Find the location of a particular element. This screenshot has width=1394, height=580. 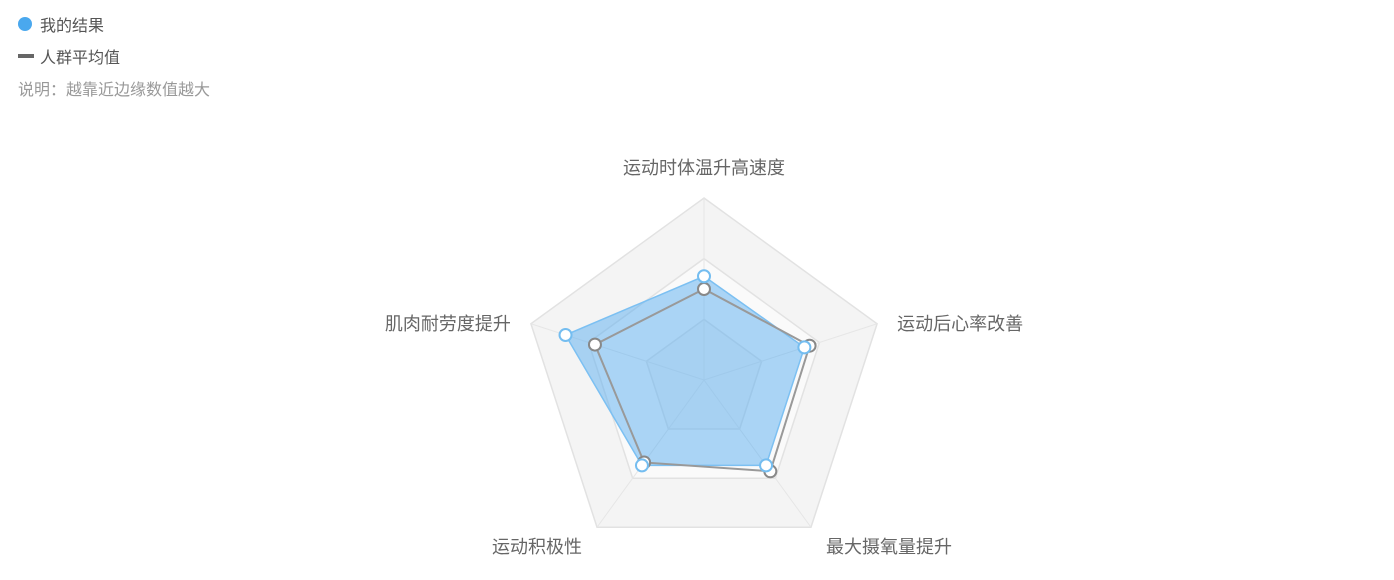

axis-label: 运动积极性 is located at coordinates (537, 547).